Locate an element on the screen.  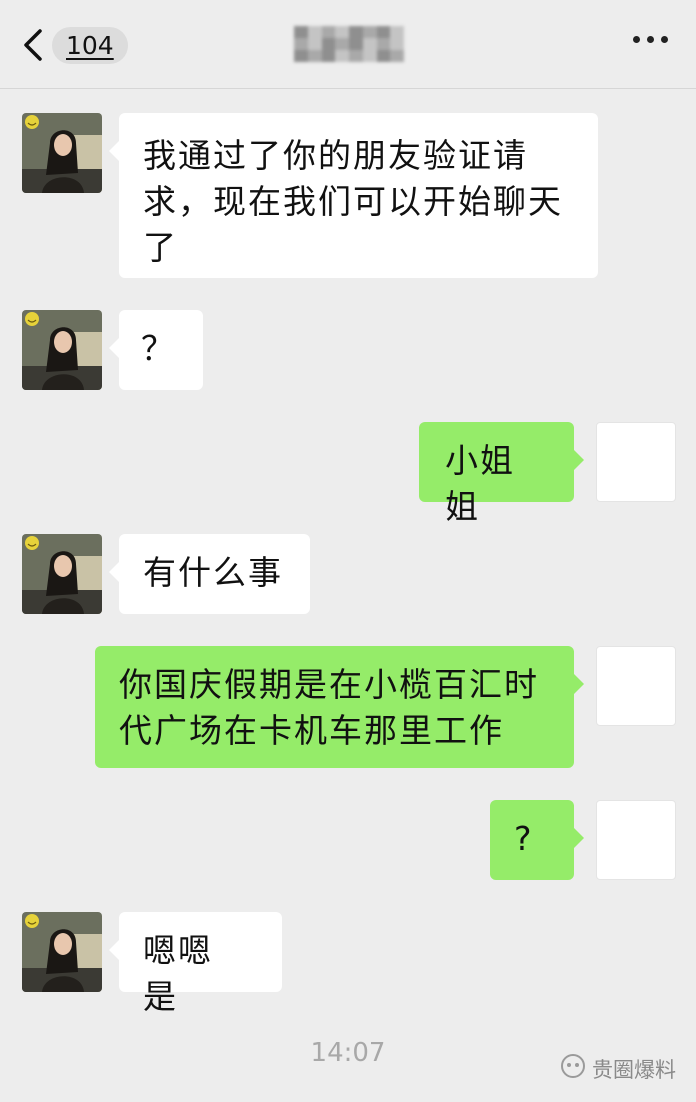
chevron-left-icon is located at coordinates (33, 45).